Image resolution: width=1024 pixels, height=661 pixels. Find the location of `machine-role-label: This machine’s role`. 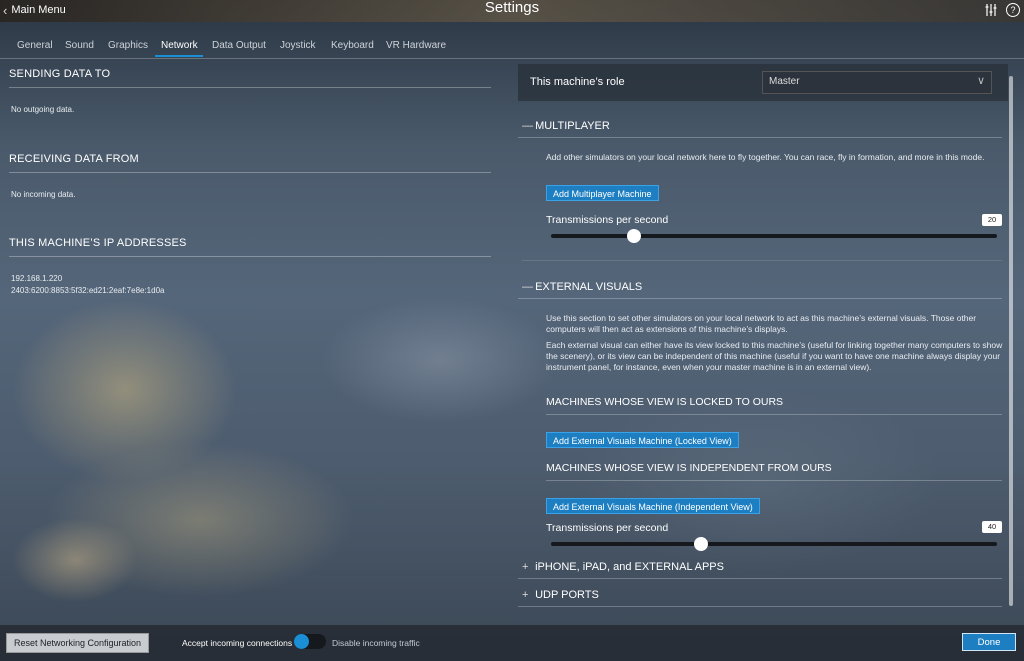

machine-role-label: This machine’s role is located at coordinates (577, 82).